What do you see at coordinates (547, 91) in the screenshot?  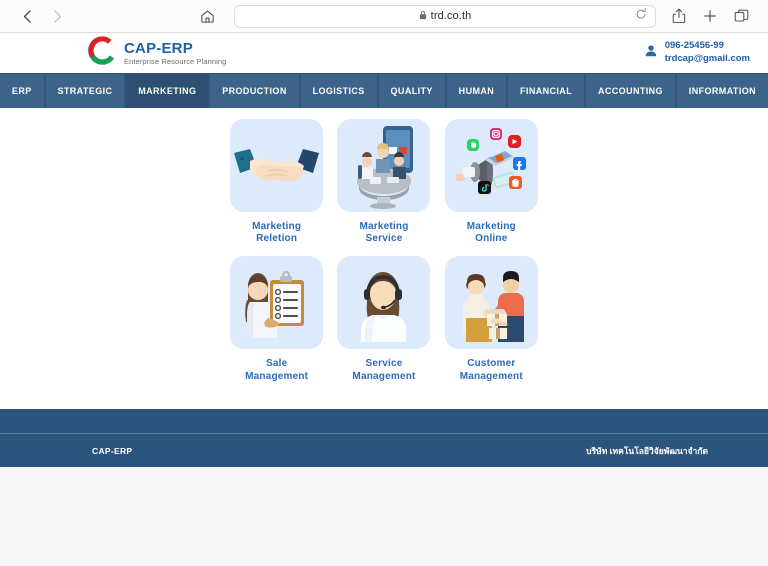 I see `nav-item-financial: FINANCIAL` at bounding box center [547, 91].